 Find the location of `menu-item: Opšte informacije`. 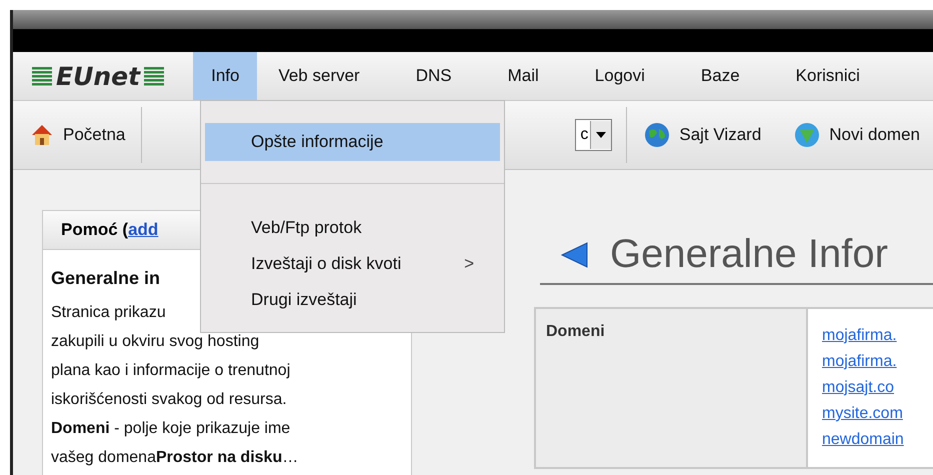

menu-item: Opšte informacije is located at coordinates (352, 142).